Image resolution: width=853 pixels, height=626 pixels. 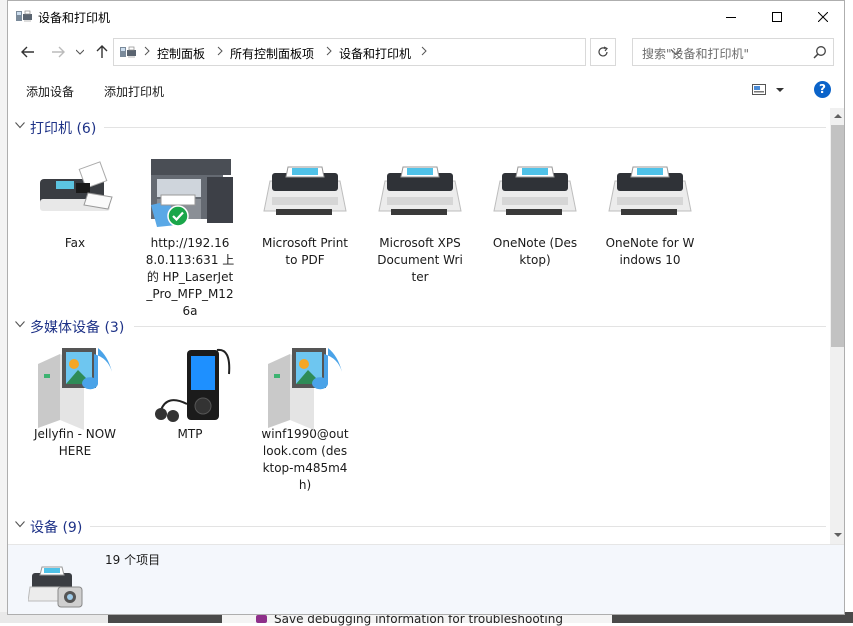 What do you see at coordinates (63, 129) in the screenshot?
I see `group-title: 打印机 (6)` at bounding box center [63, 129].